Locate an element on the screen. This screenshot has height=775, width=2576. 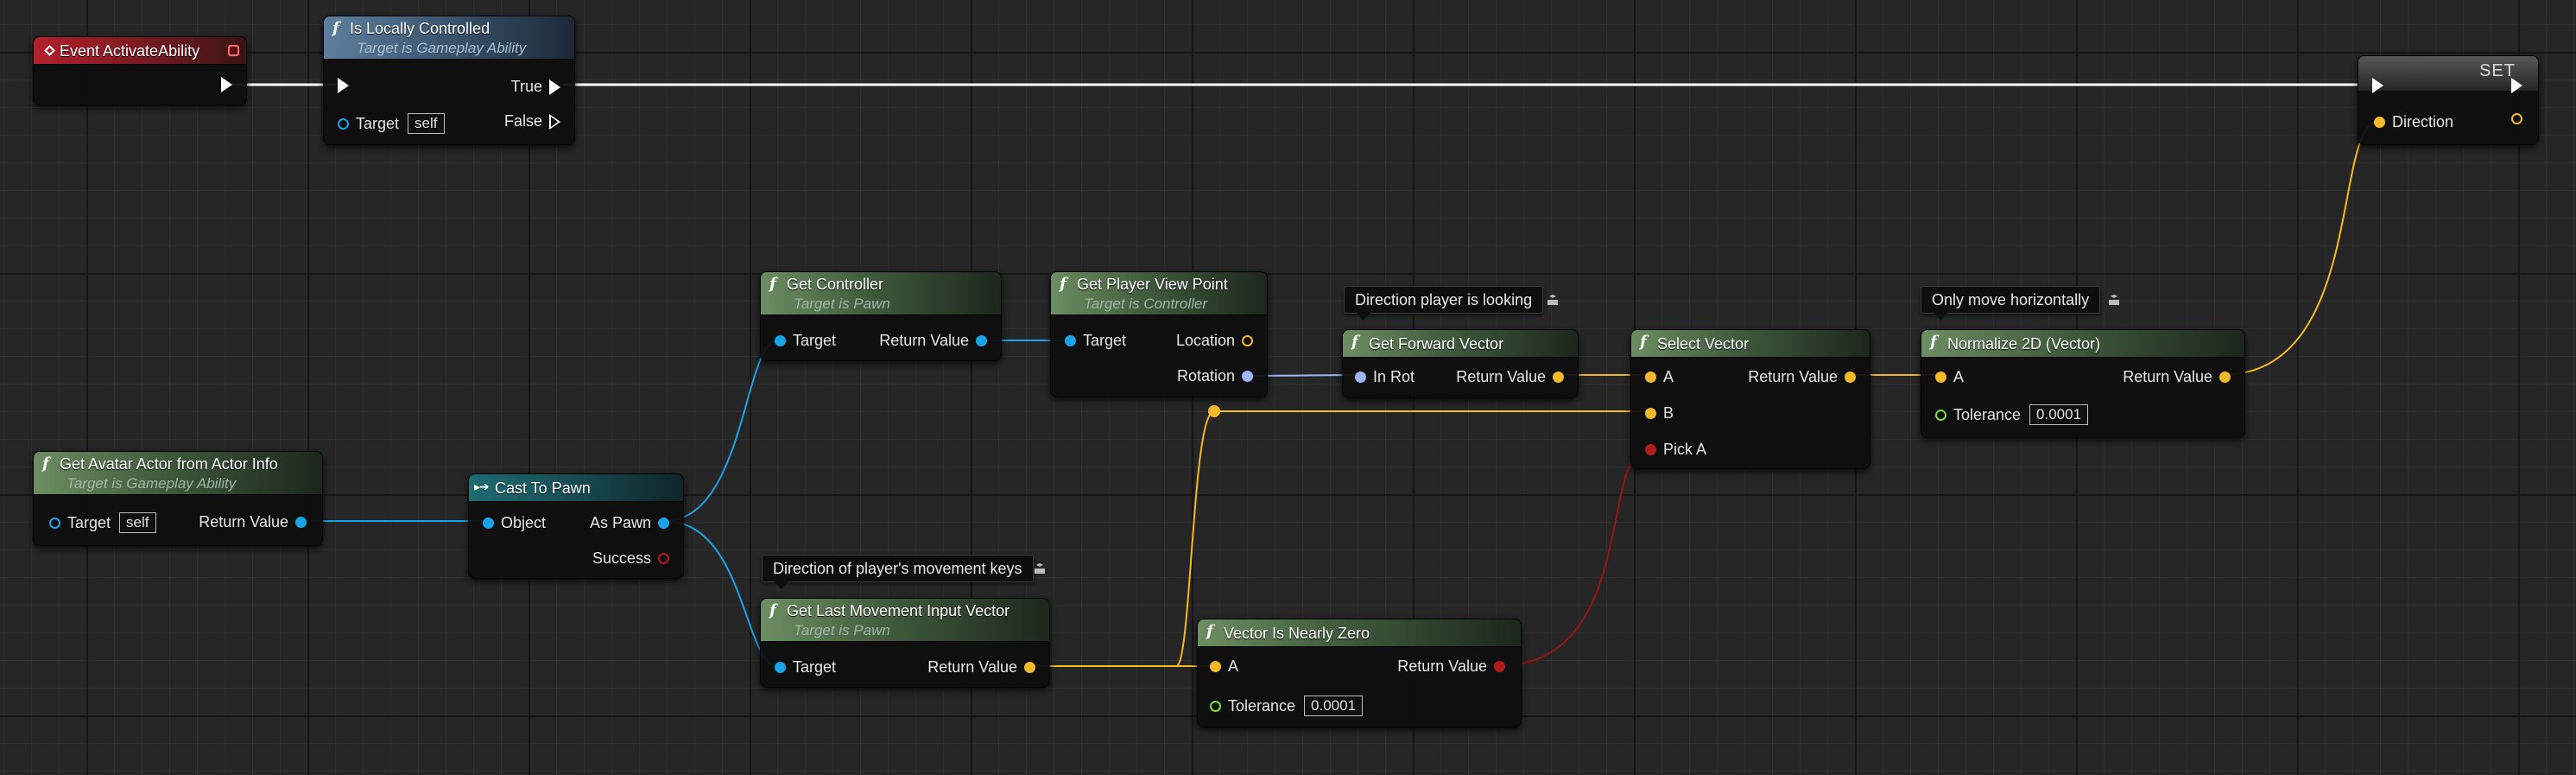
object-input-pin: Object is located at coordinates (518, 523).